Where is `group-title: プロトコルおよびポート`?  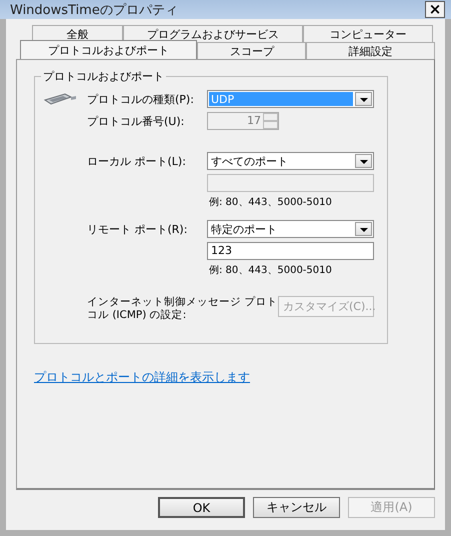 group-title: プロトコルおよびポート is located at coordinates (103, 76).